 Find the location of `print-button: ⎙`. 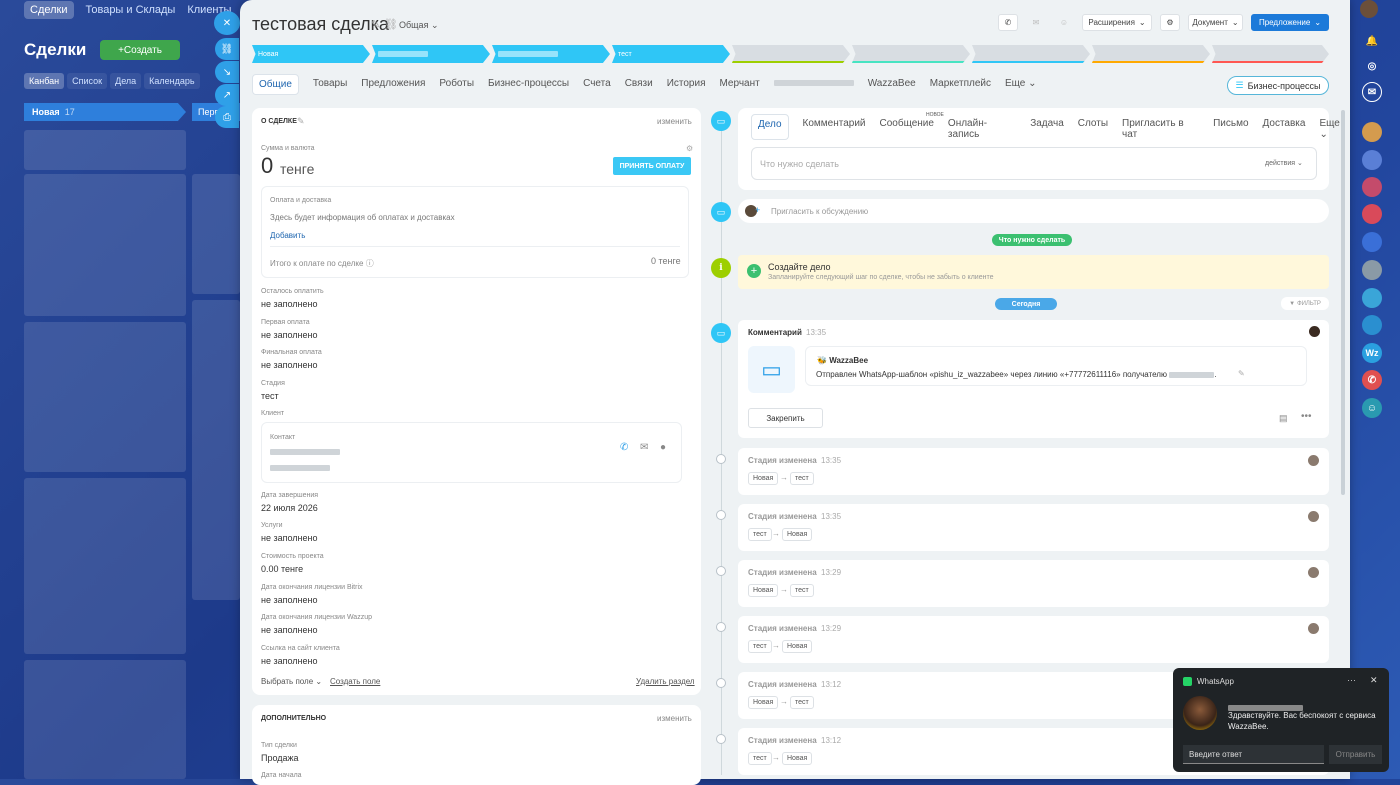

print-button: ⎙ is located at coordinates (227, 117).